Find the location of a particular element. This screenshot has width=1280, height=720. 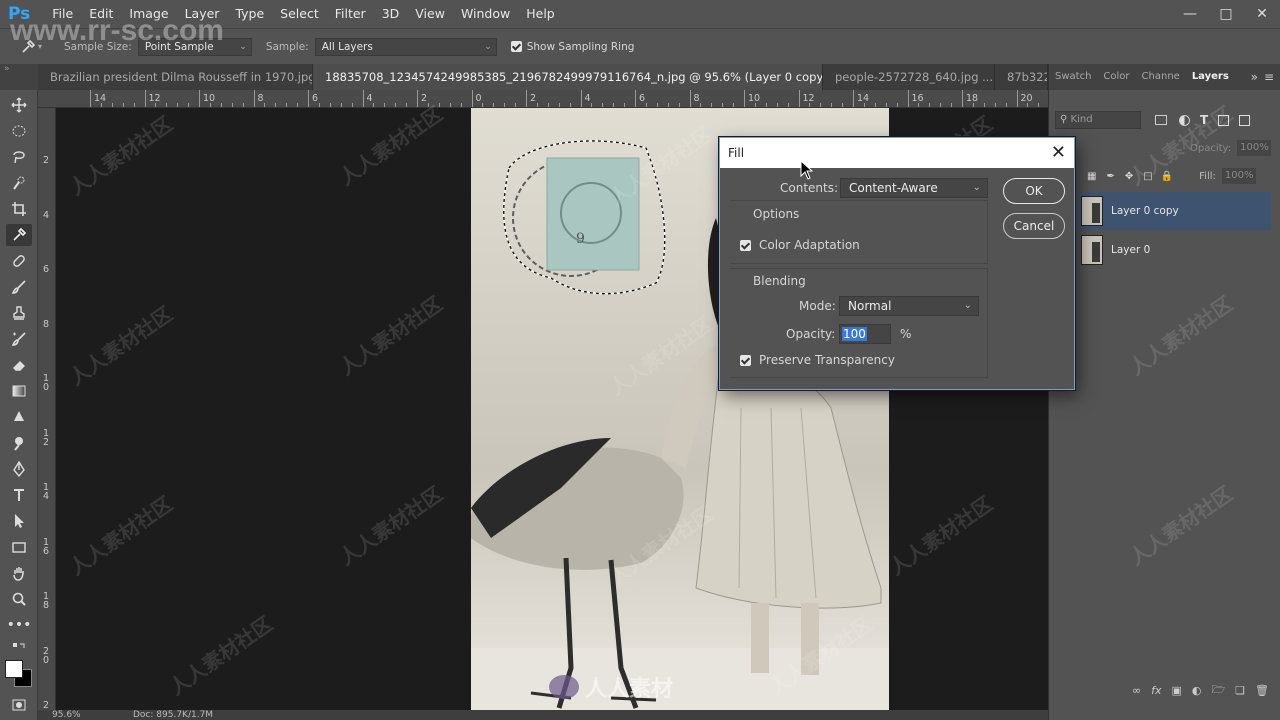

eyedropper-icon is located at coordinates (19, 235).